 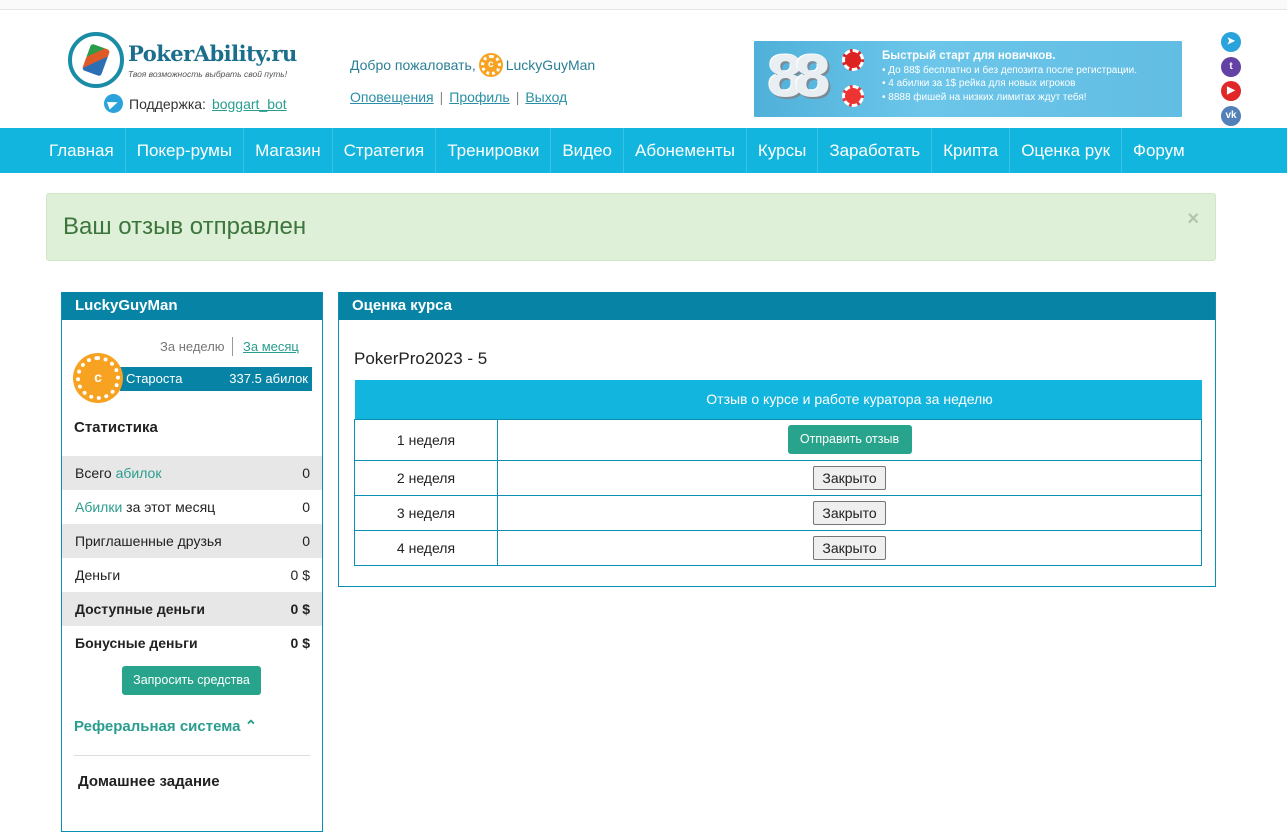 I want to click on telegram-icon, so click(x=113, y=103).